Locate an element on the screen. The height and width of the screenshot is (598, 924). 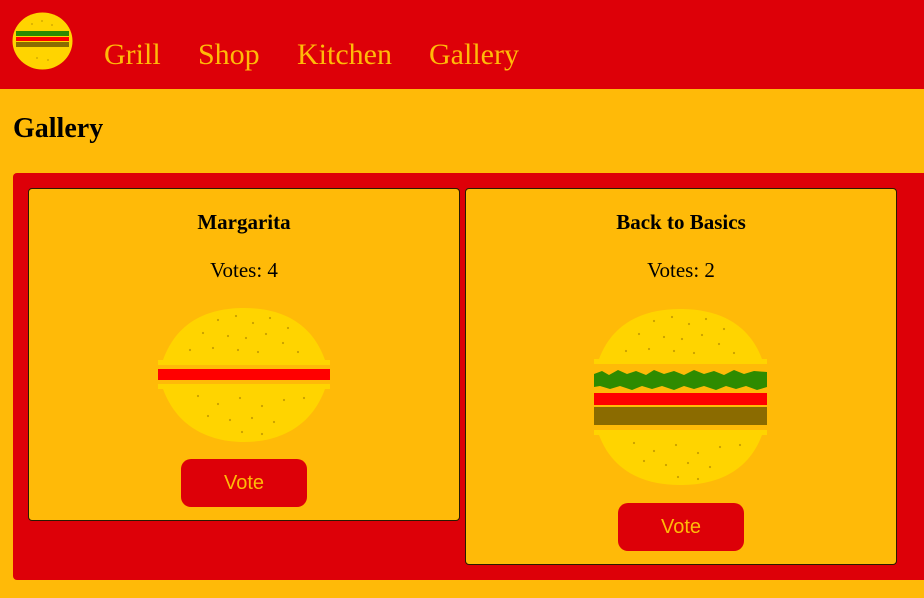
top-navbar: Grill Shop Kitchen Gallery is located at coordinates (462, 44).